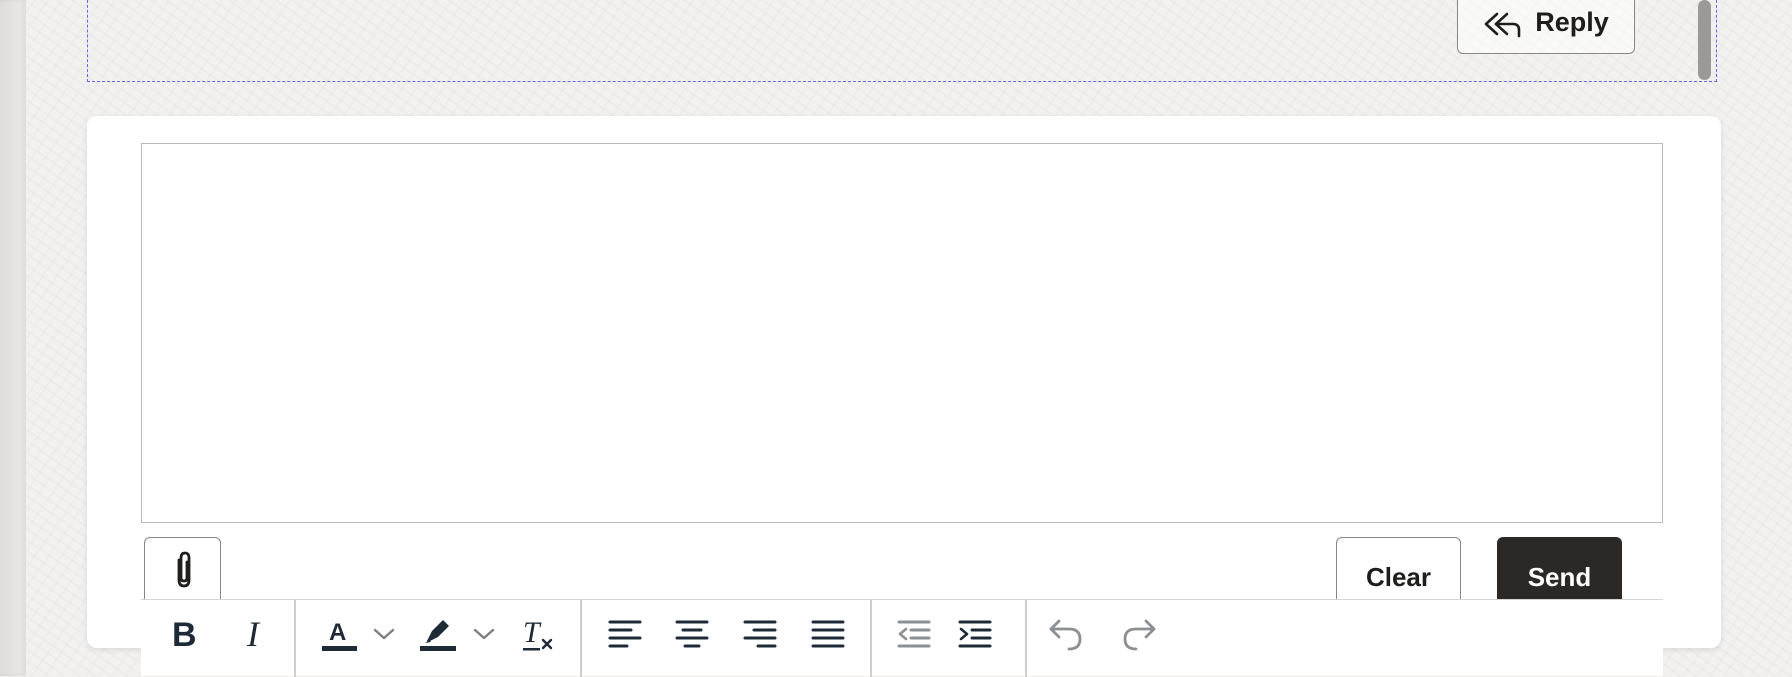 Image resolution: width=1792 pixels, height=677 pixels. I want to click on clear-button: Clear, so click(1398, 572).